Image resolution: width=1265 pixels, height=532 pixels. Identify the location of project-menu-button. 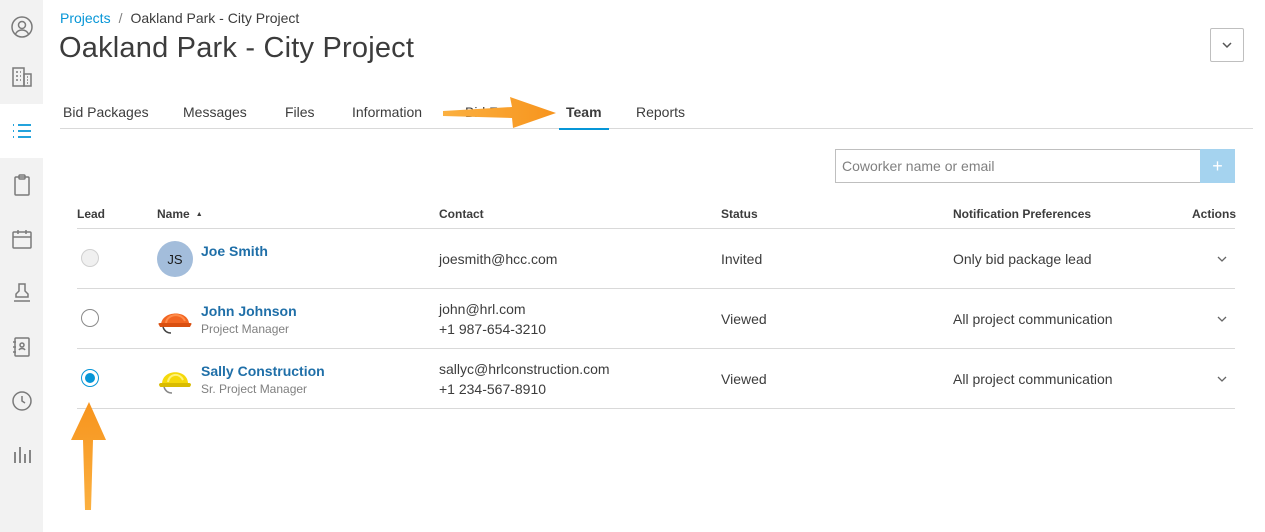
(1227, 45).